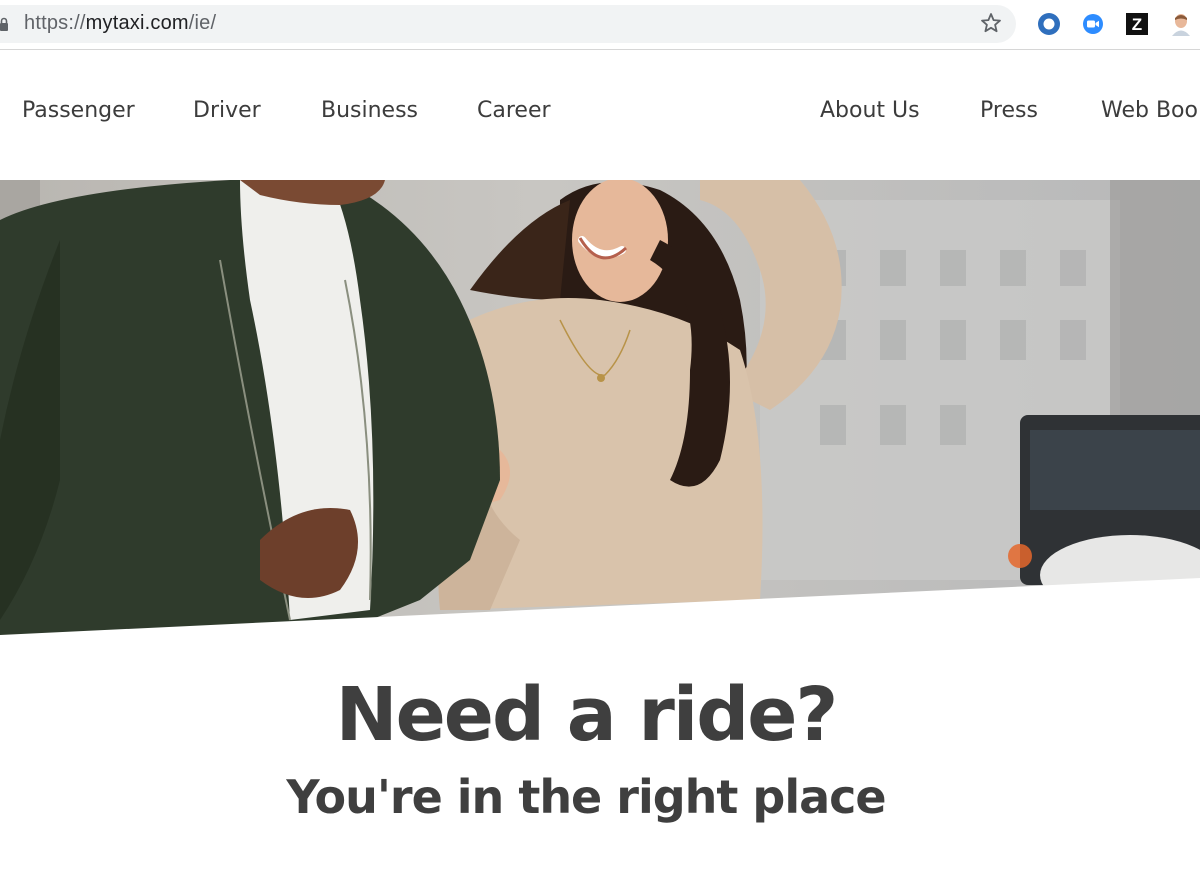 Image resolution: width=1200 pixels, height=890 pixels. What do you see at coordinates (587, 715) in the screenshot?
I see `hero-headline: Need a ride?` at bounding box center [587, 715].